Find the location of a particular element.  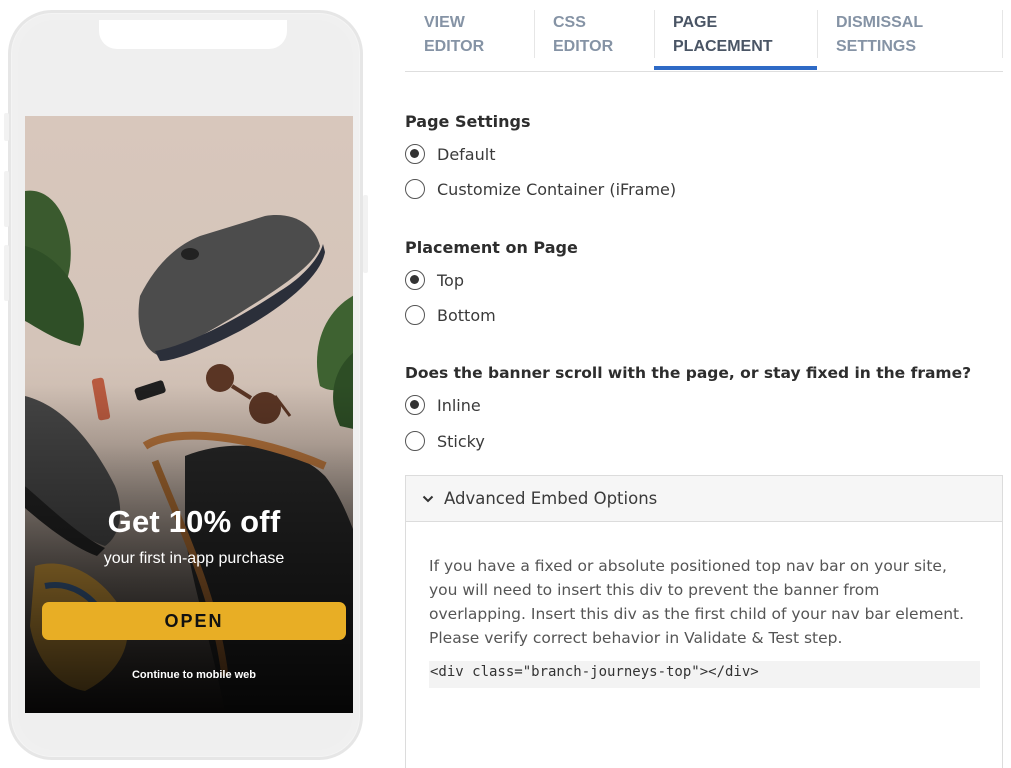

radio-option-customize-container: Customize Container (iFrame) is located at coordinates (540, 189).